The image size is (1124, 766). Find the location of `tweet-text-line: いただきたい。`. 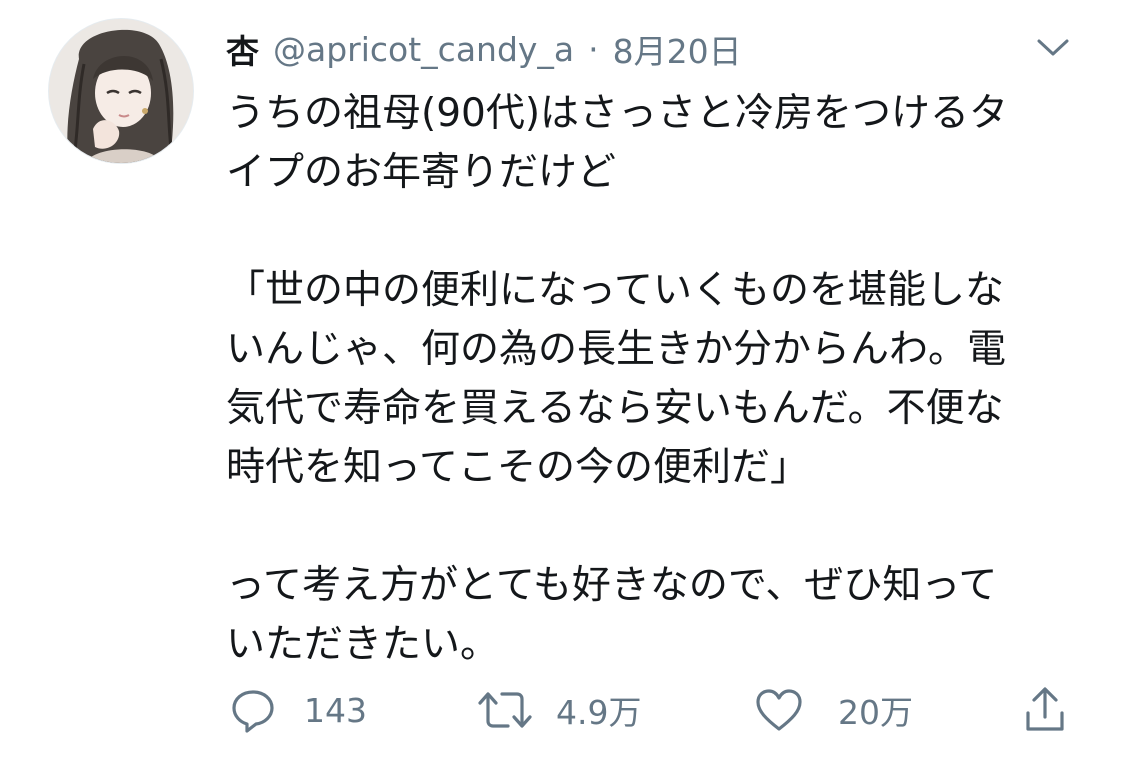

tweet-text-line: いただきたい。 is located at coordinates (363, 644).